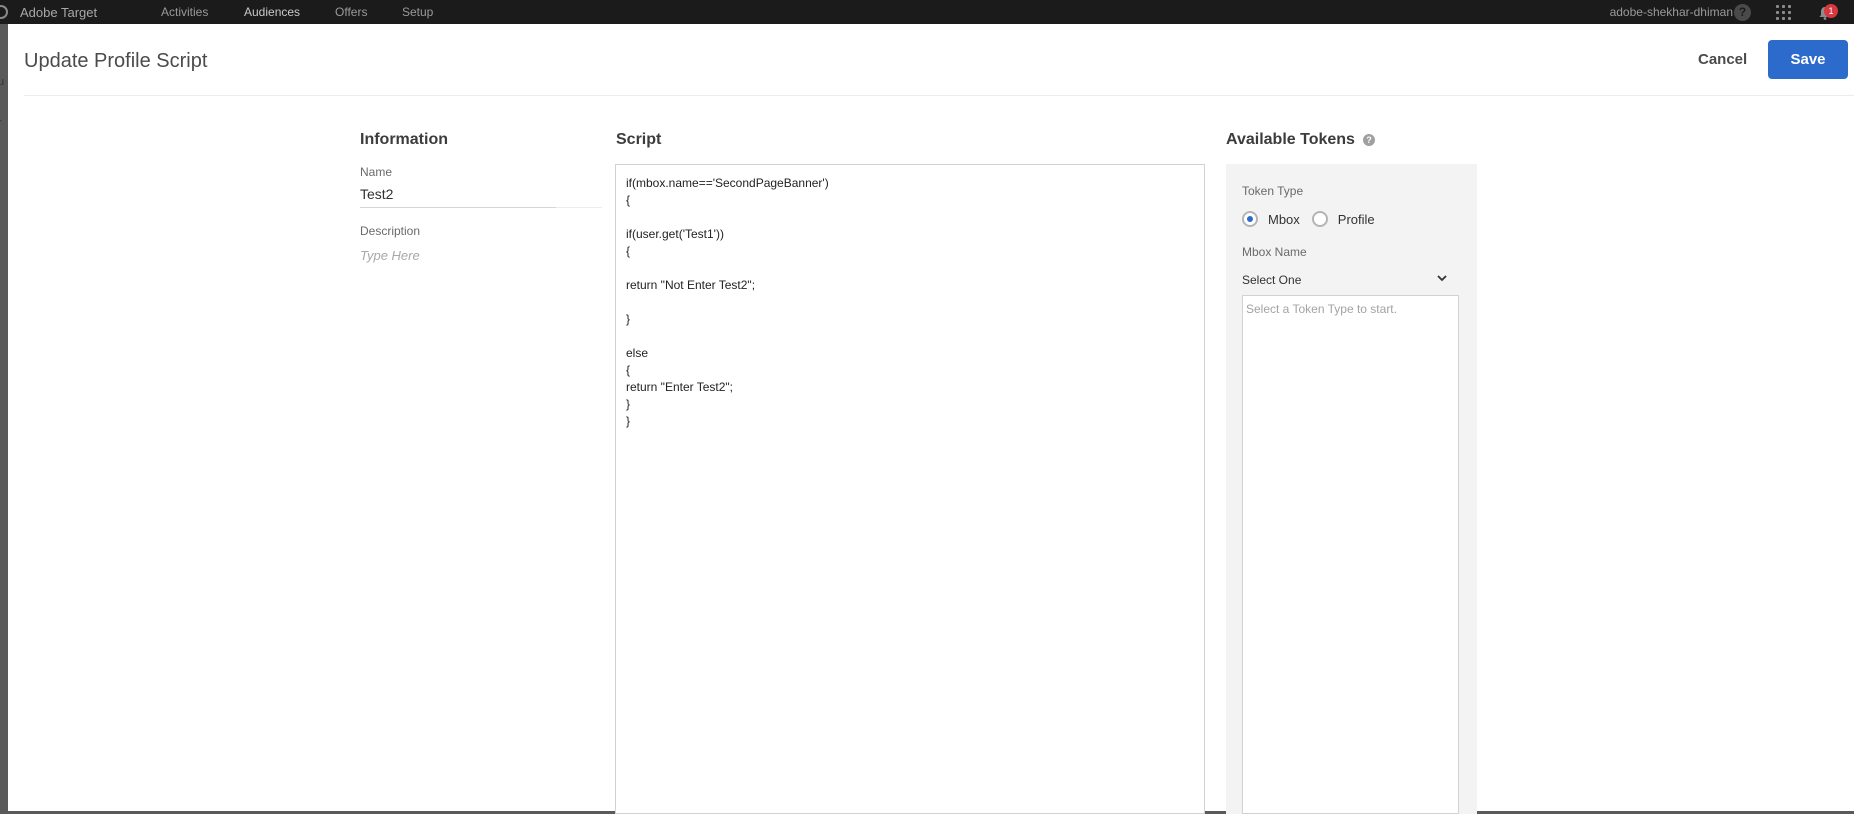 The image size is (1854, 814). Describe the element at coordinates (939, 95) in the screenshot. I see `header-divider` at that location.